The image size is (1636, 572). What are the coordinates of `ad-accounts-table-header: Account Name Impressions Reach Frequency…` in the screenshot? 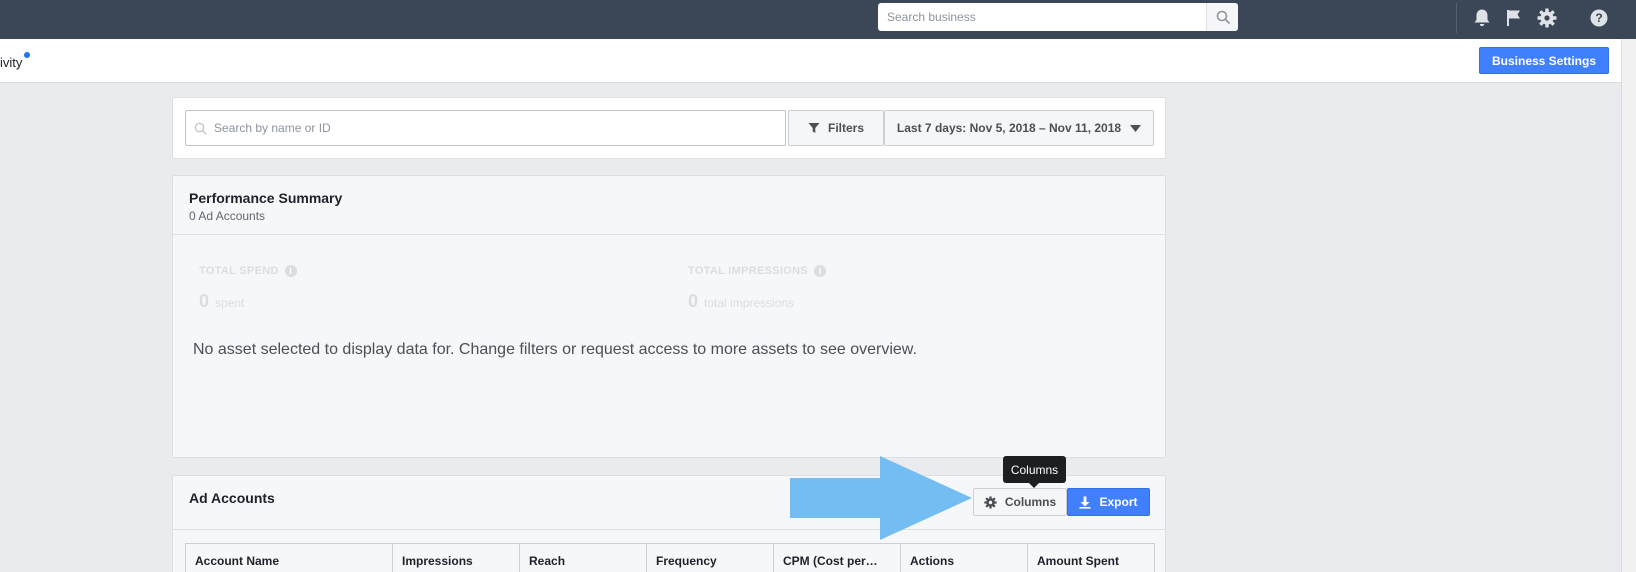 It's located at (670, 557).